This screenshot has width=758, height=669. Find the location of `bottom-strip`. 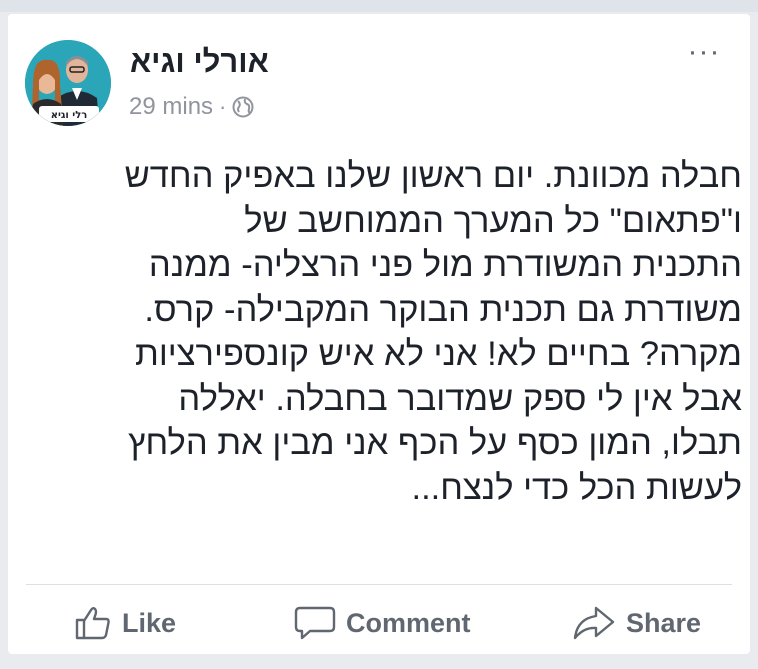

bottom-strip is located at coordinates (379, 662).